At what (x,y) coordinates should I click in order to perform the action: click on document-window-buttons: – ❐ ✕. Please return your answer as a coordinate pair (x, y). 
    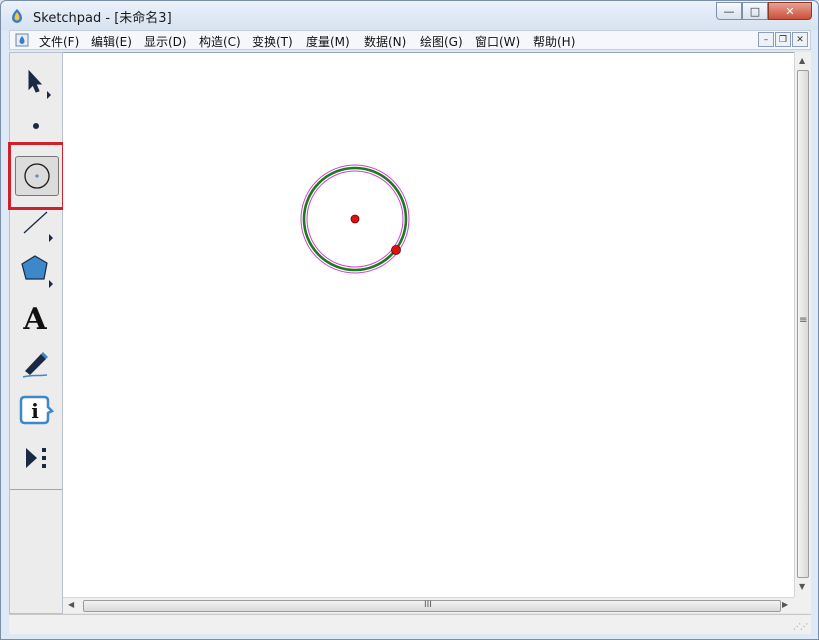
    Looking at the image, I should click on (783, 39).